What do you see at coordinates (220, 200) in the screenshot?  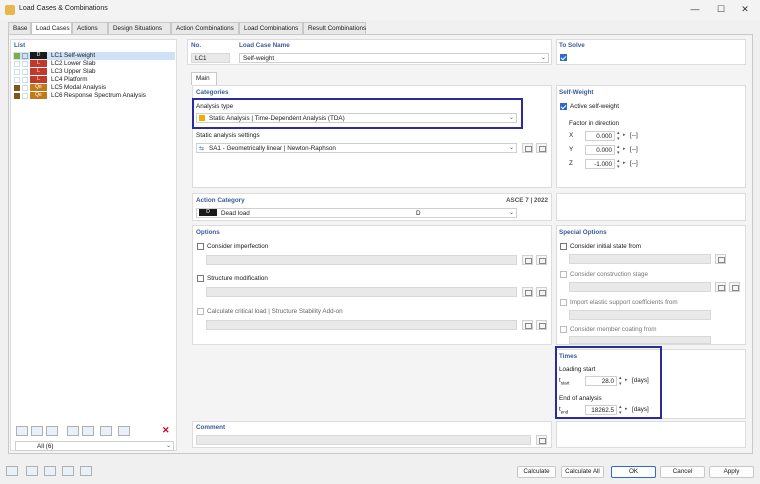 I see `action-category-header: Action Category` at bounding box center [220, 200].